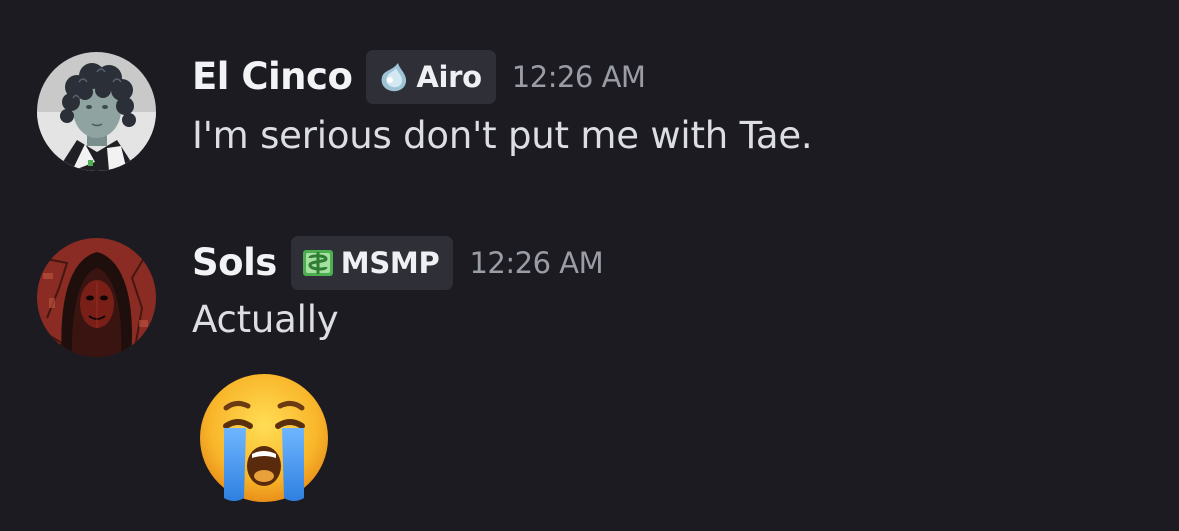 Image resolution: width=1179 pixels, height=531 pixels. I want to click on droplet-icon, so click(393, 77).